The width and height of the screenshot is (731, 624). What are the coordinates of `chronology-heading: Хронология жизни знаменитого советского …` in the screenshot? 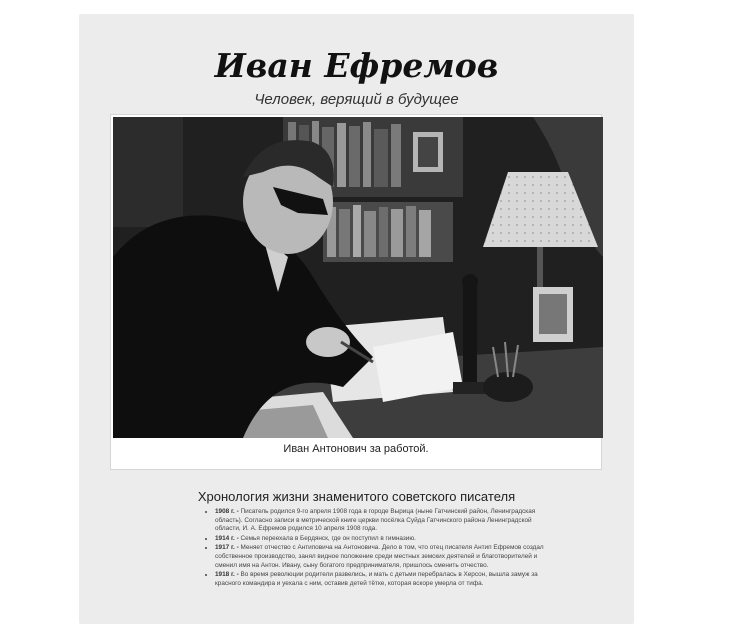 It's located at (356, 496).